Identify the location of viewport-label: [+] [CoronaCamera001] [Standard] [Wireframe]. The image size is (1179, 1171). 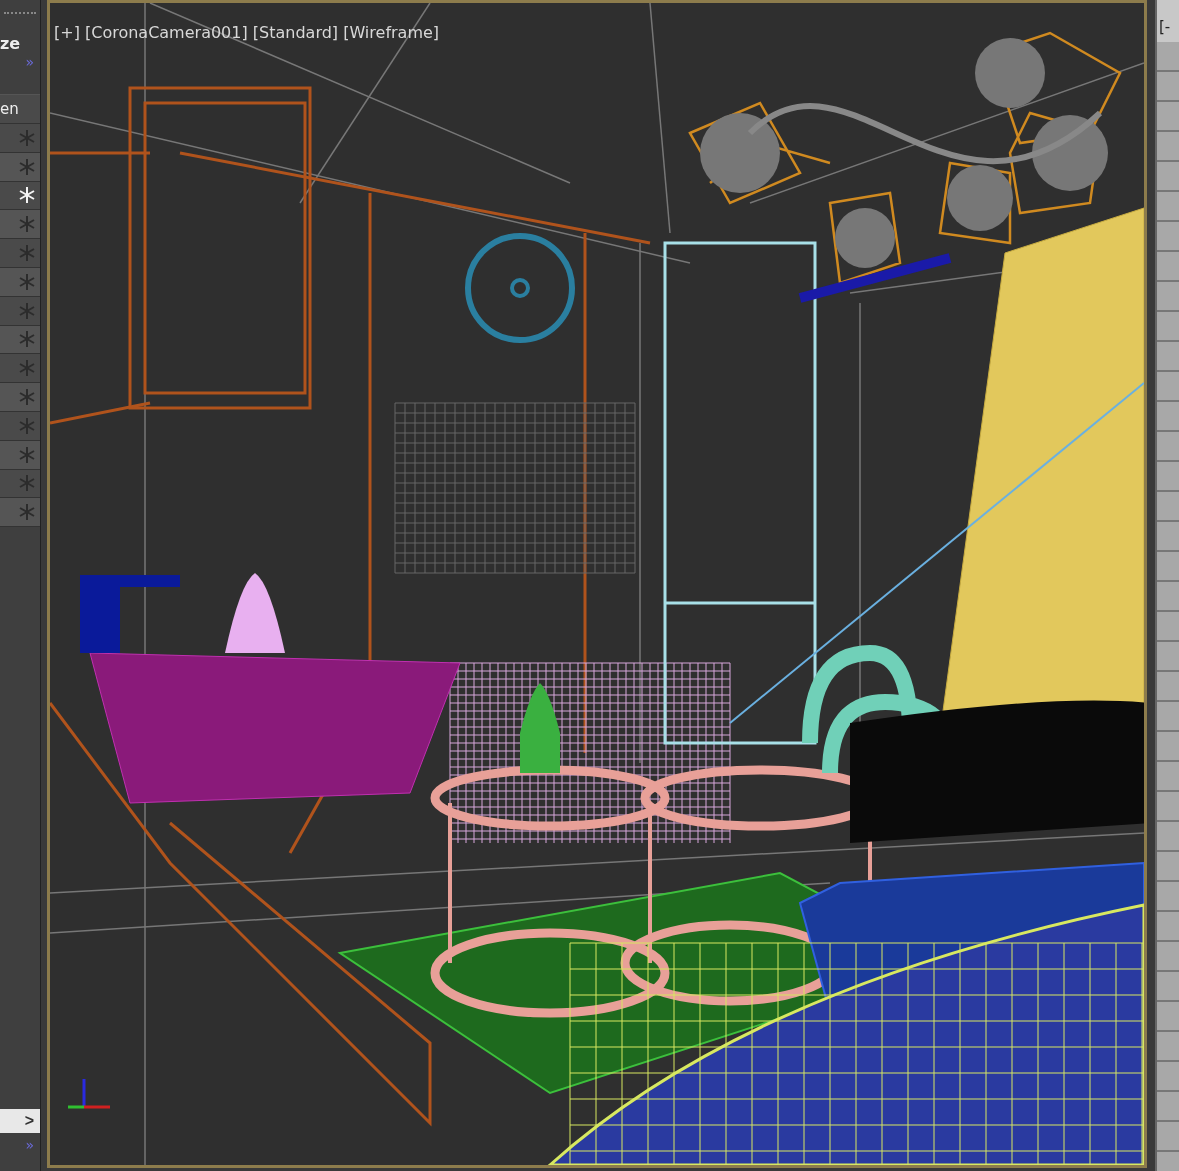
(247, 32).